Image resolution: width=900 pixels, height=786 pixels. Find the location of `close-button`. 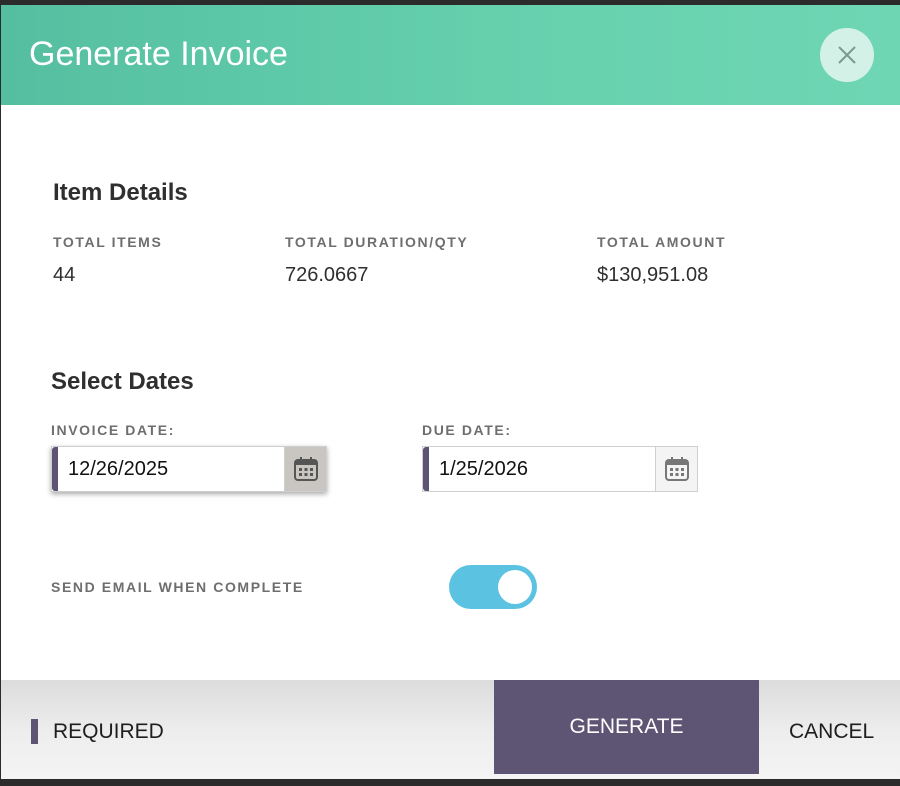

close-button is located at coordinates (847, 55).